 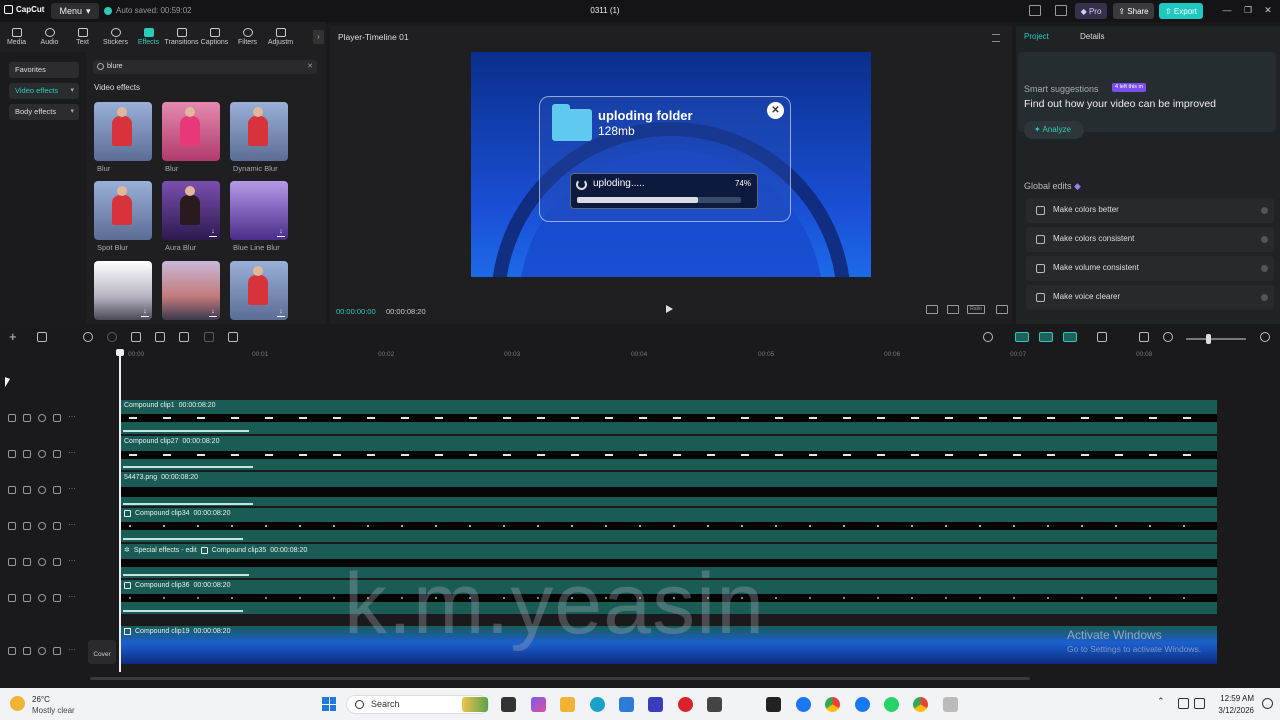 I want to click on maximize-icon: ❐, so click(x=1248, y=10).